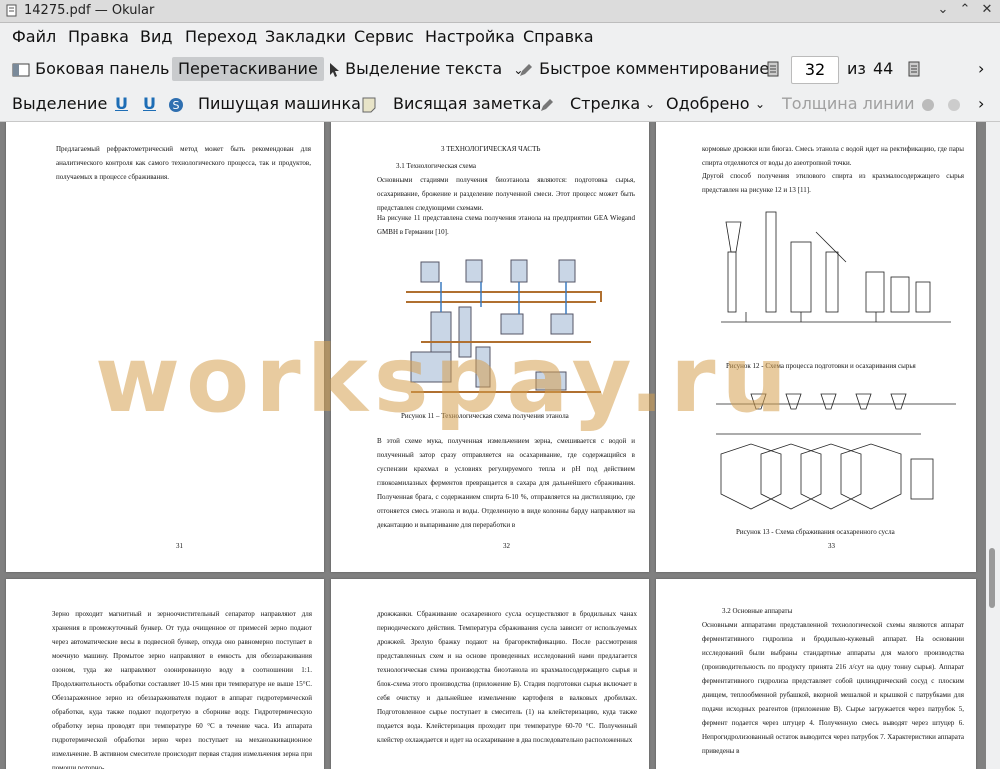  I want to click on more-tools-chevron-icon: ›, so click(981, 104).